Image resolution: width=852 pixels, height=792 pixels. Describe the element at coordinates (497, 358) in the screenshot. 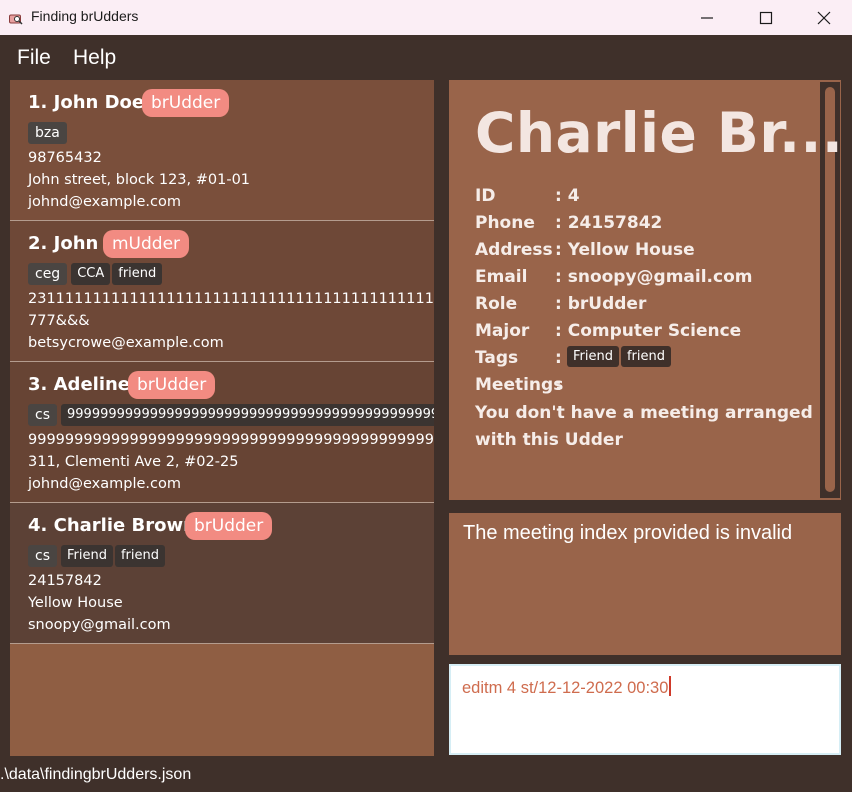

I see `detail-label-tags: Tags` at that location.